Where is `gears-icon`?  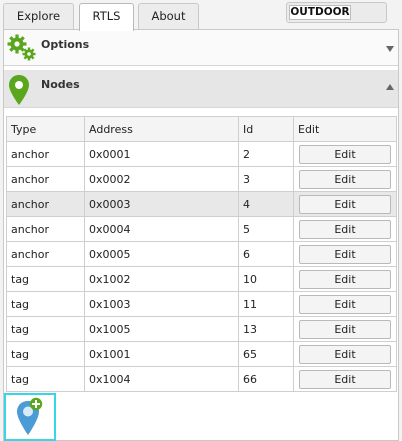
gears-icon is located at coordinates (21, 47).